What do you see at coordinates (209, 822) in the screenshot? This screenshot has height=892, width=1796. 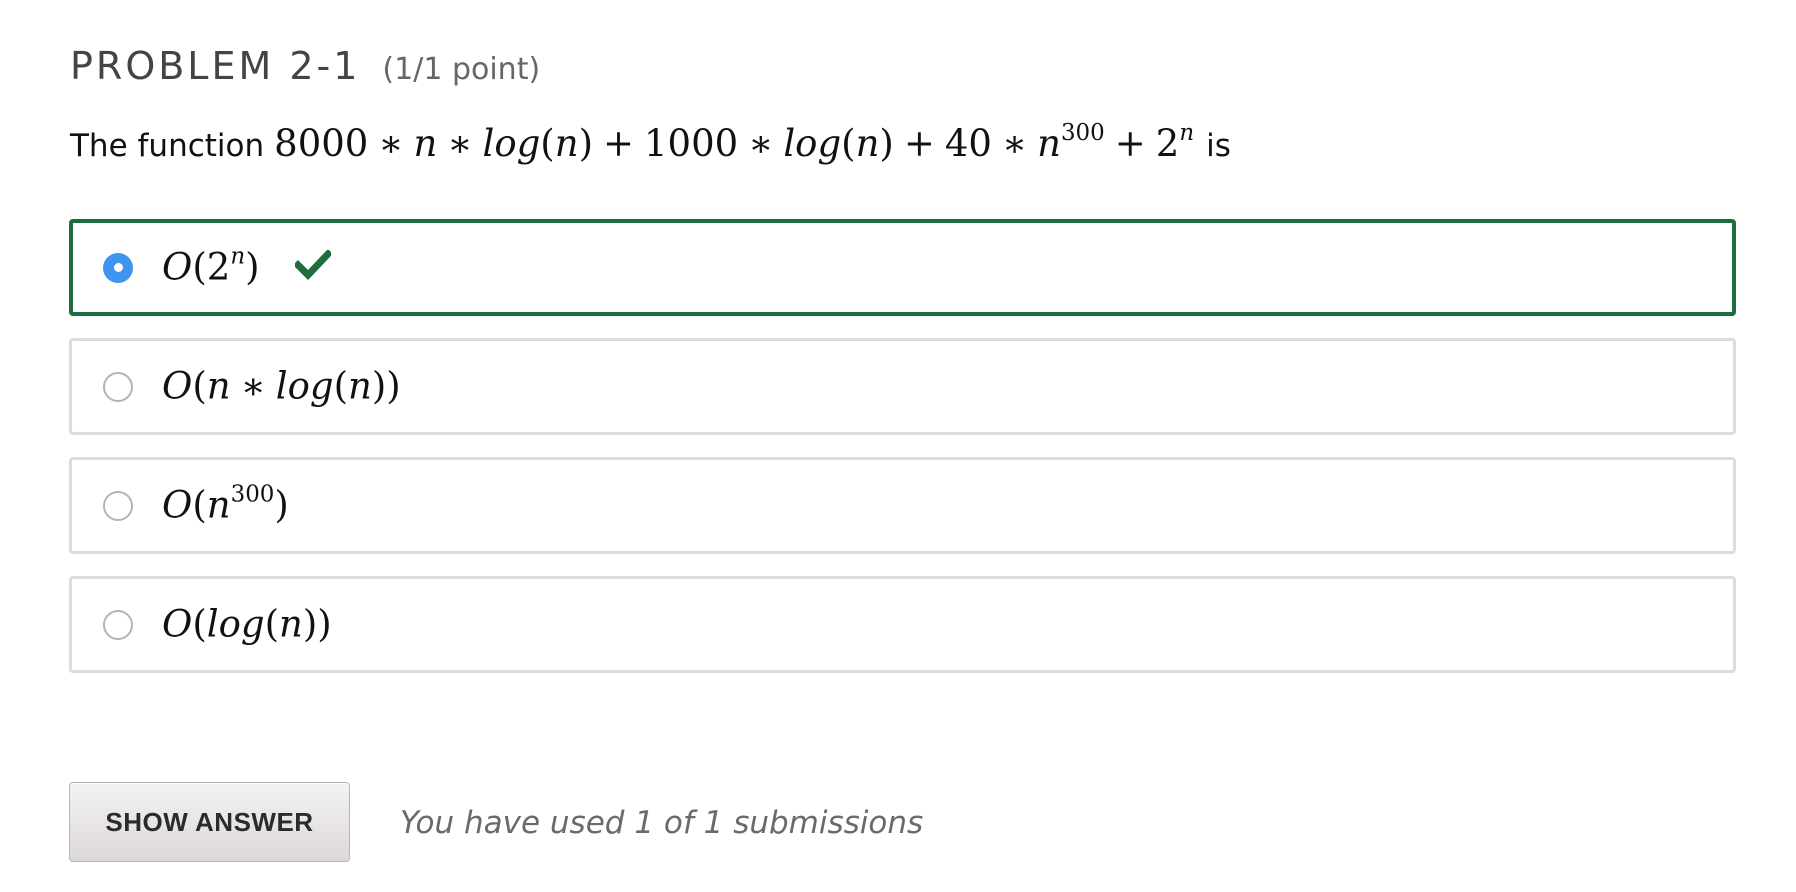 I see `show-answer-button: SHOW ANSWER` at bounding box center [209, 822].